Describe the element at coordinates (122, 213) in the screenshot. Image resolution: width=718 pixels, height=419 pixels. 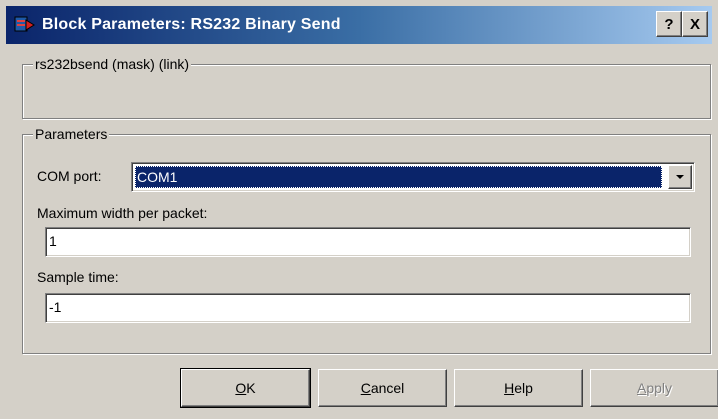
I see `max-width-label: Maximum width per packet:` at that location.